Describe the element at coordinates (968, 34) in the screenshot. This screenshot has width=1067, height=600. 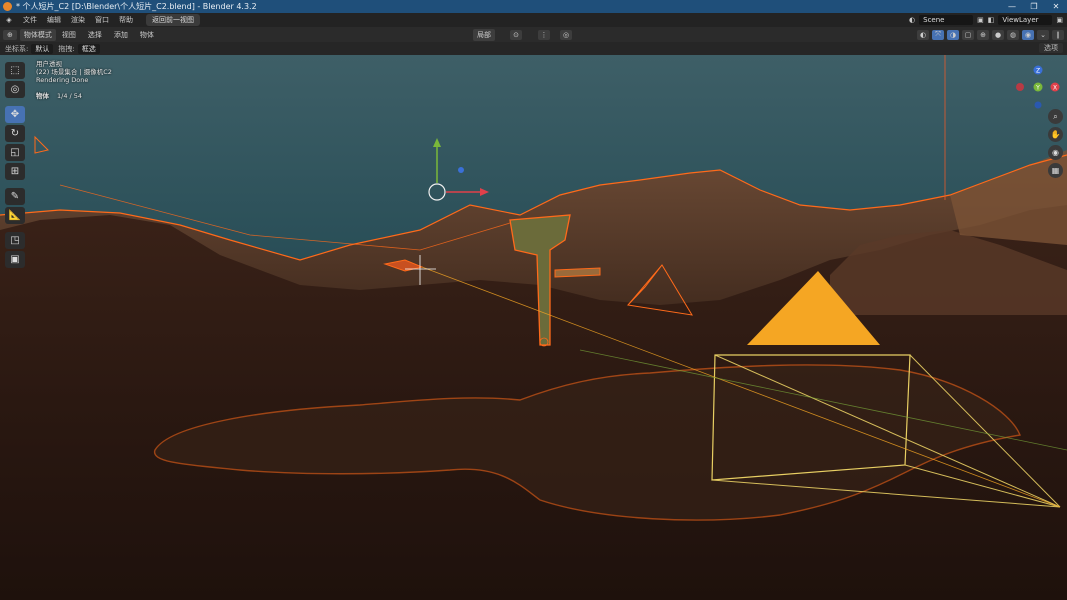
I see `xray-icon: ▢` at that location.